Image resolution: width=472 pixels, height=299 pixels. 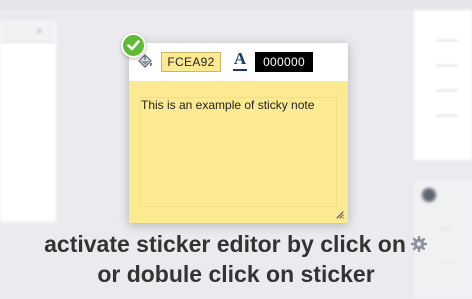 I want to click on background-close-icon: ×, so click(x=40, y=31).